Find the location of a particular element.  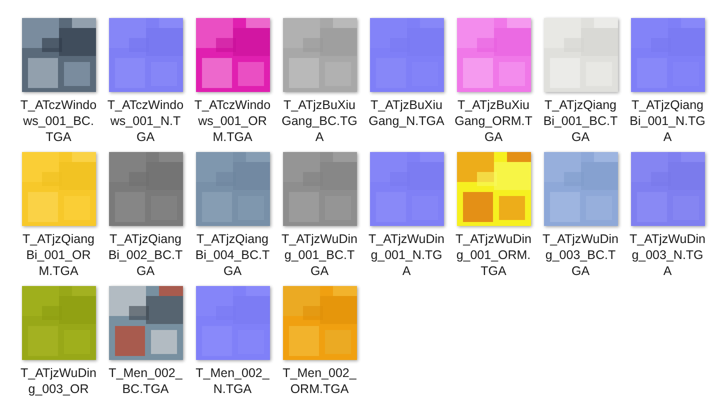

file-name: T_ATjzWuDing_001_N.TGA is located at coordinates (407, 255).